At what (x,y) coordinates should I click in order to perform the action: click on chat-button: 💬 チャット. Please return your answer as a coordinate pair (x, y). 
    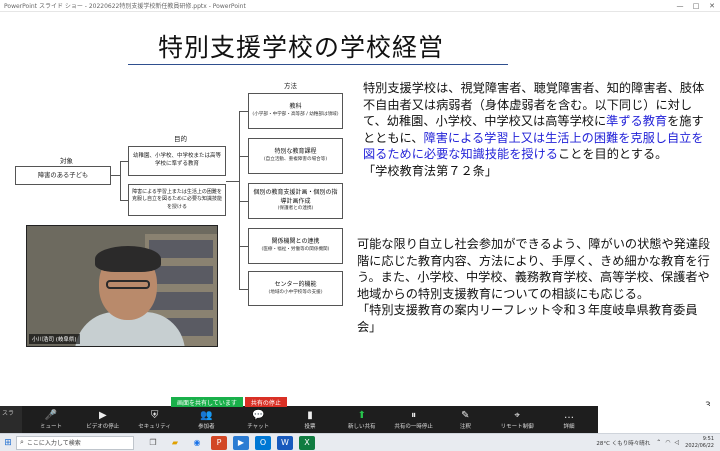
    Looking at the image, I should click on (258, 419).